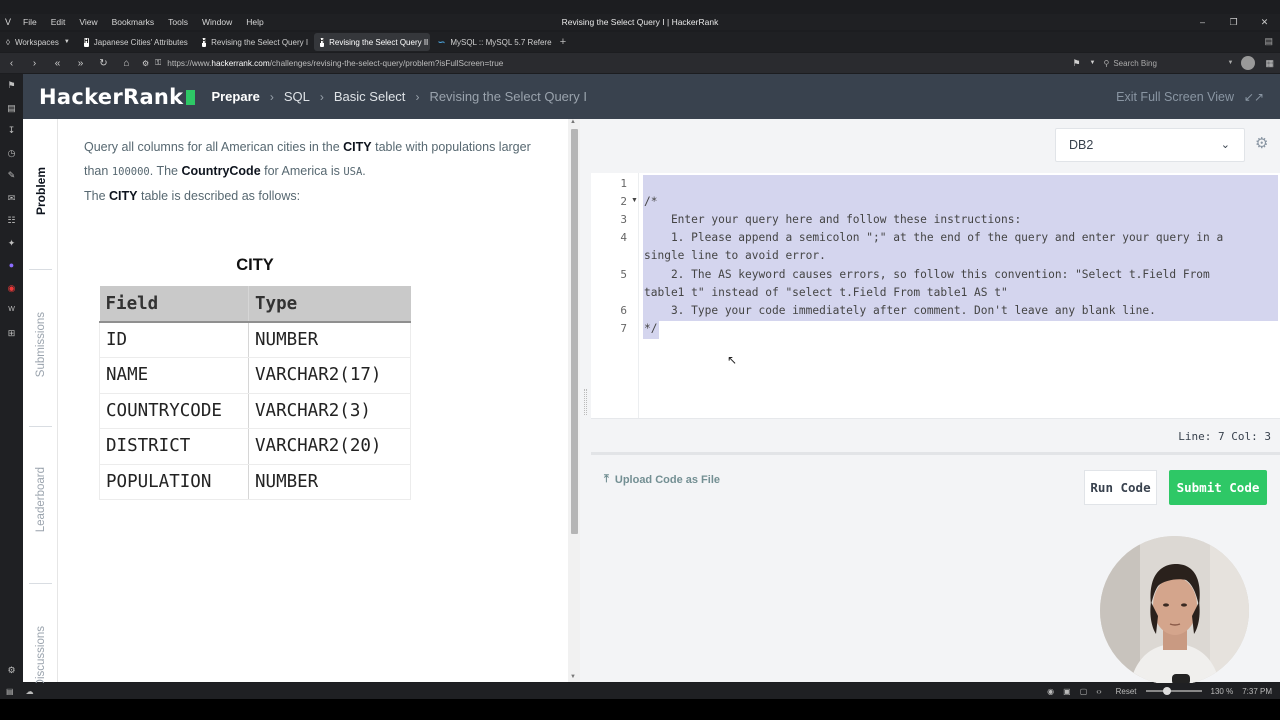 The width and height of the screenshot is (1280, 720). I want to click on panel-toggle-icon: ▤, so click(10, 691).